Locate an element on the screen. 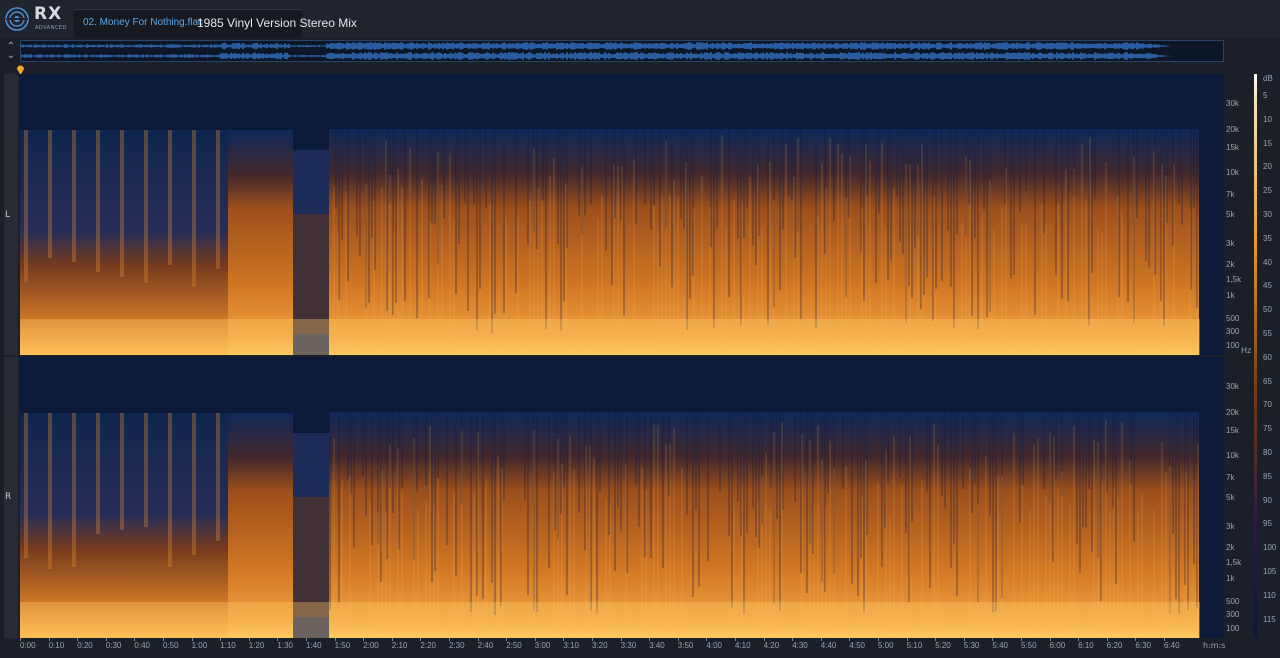  db-tick-label: 55 is located at coordinates (1267, 333).